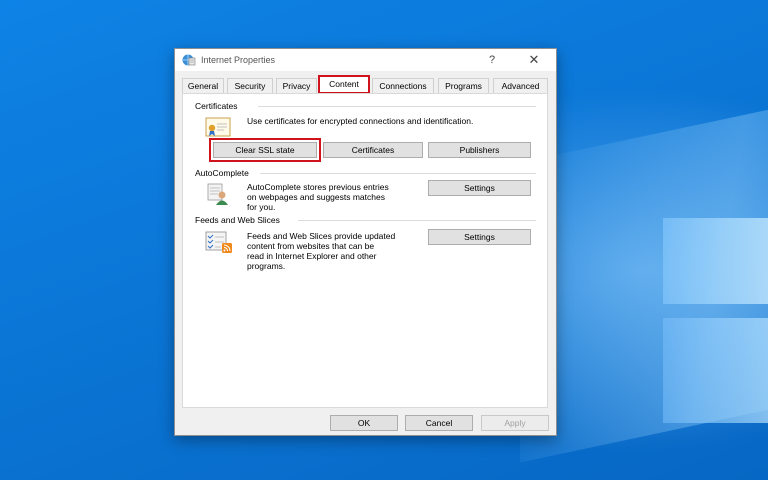 The height and width of the screenshot is (480, 768). Describe the element at coordinates (218, 242) in the screenshot. I see `rss-feed-icon` at that location.